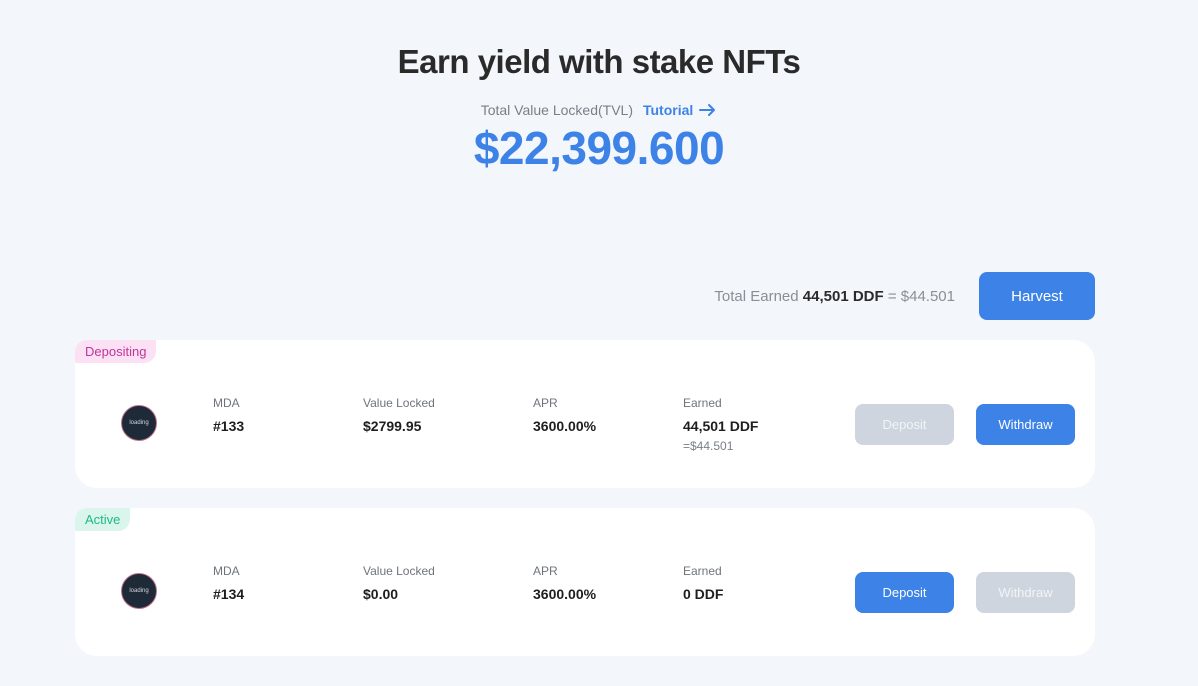  Describe the element at coordinates (229, 426) in the screenshot. I see `token-id: #133` at that location.